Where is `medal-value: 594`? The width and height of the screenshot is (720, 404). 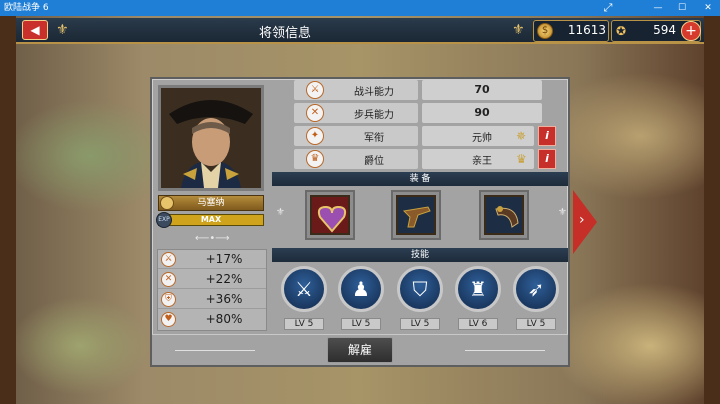
medal-value: 594 is located at coordinates (664, 30).